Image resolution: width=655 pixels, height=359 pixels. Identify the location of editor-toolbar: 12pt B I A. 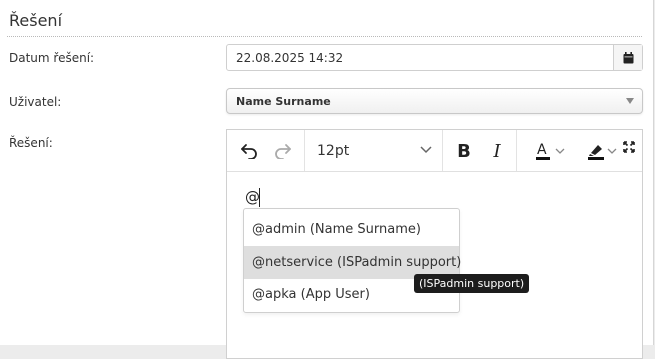
(434, 151).